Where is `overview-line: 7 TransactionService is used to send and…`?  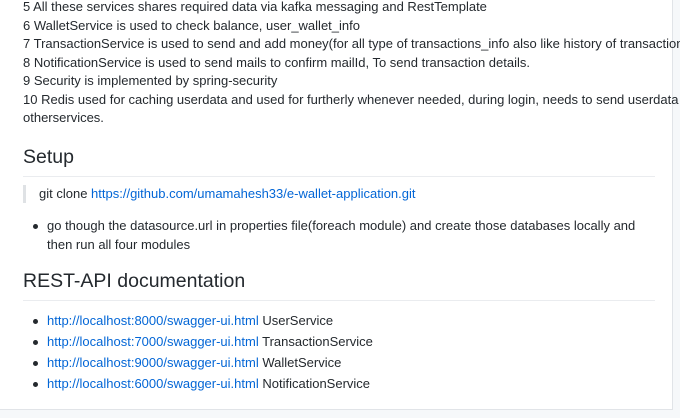 overview-line: 7 TransactionService is used to send and… is located at coordinates (351, 43).